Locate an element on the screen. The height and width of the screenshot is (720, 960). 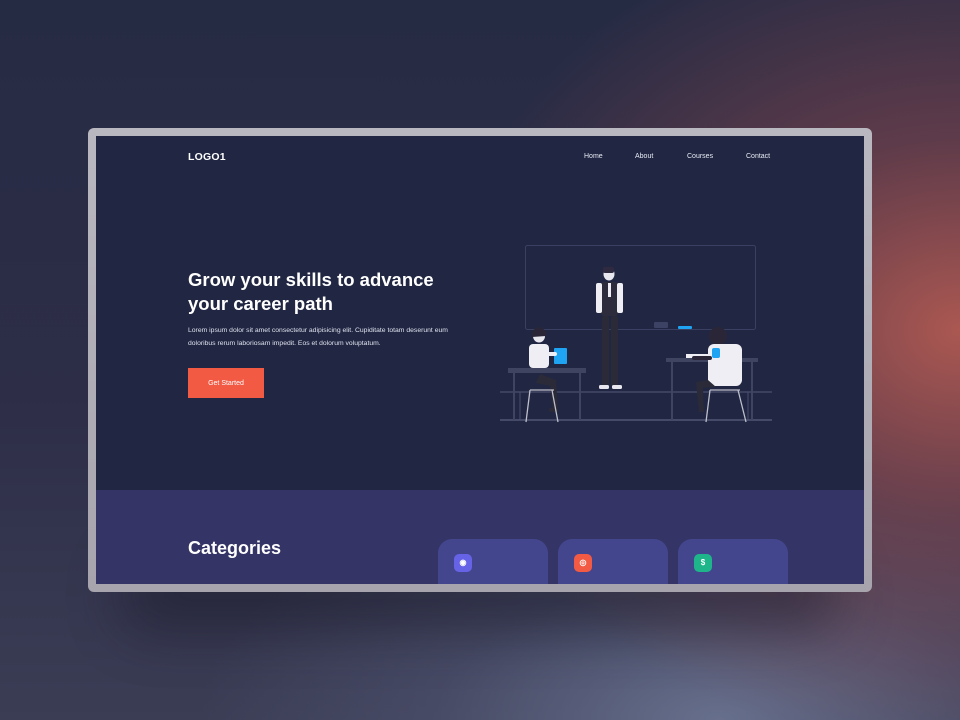
nav-link-home: Home is located at coordinates (593, 156).